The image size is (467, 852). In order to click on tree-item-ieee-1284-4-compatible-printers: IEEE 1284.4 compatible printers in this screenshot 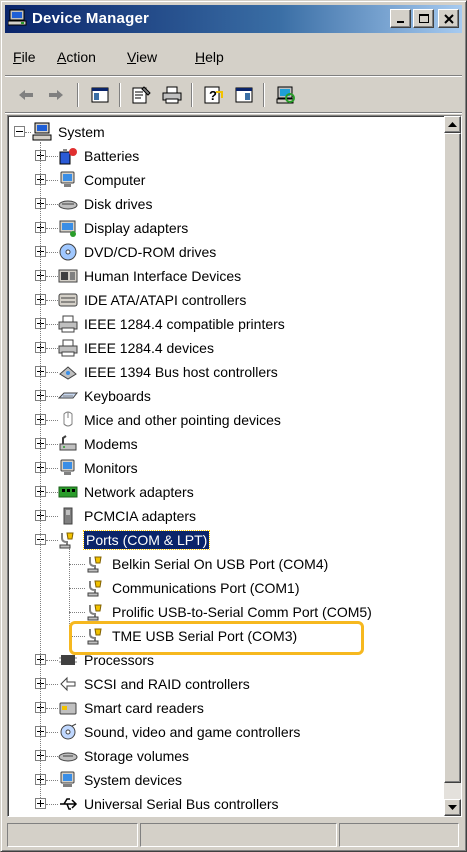, I will do `click(171, 324)`.